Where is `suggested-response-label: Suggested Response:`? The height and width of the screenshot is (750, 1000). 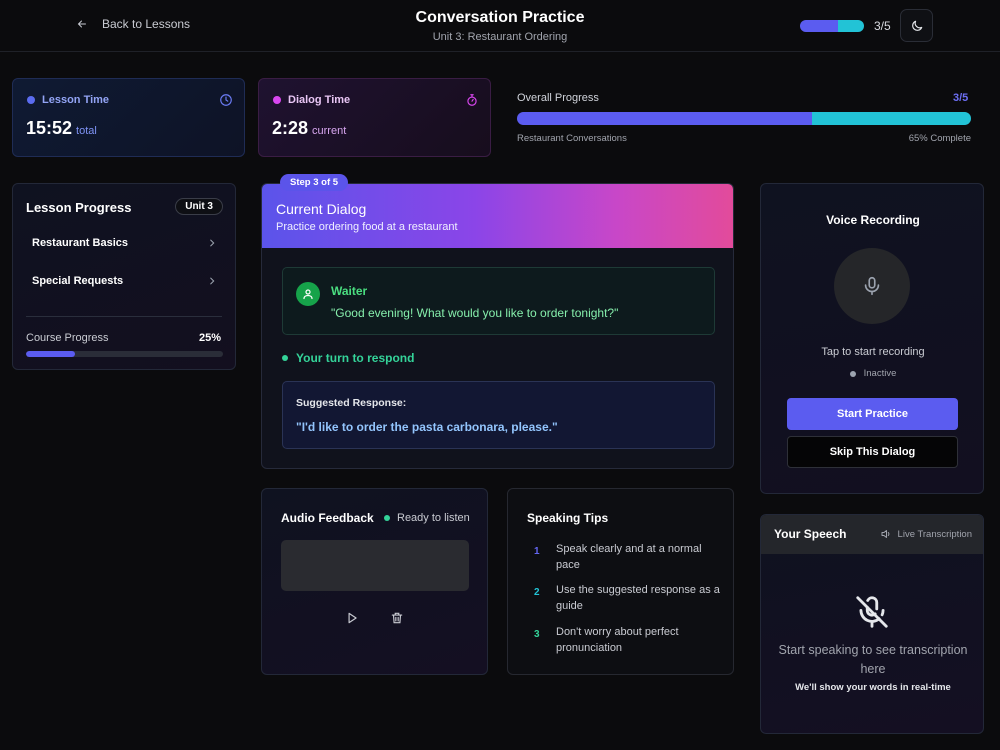
suggested-response-label: Suggested Response: is located at coordinates (351, 403).